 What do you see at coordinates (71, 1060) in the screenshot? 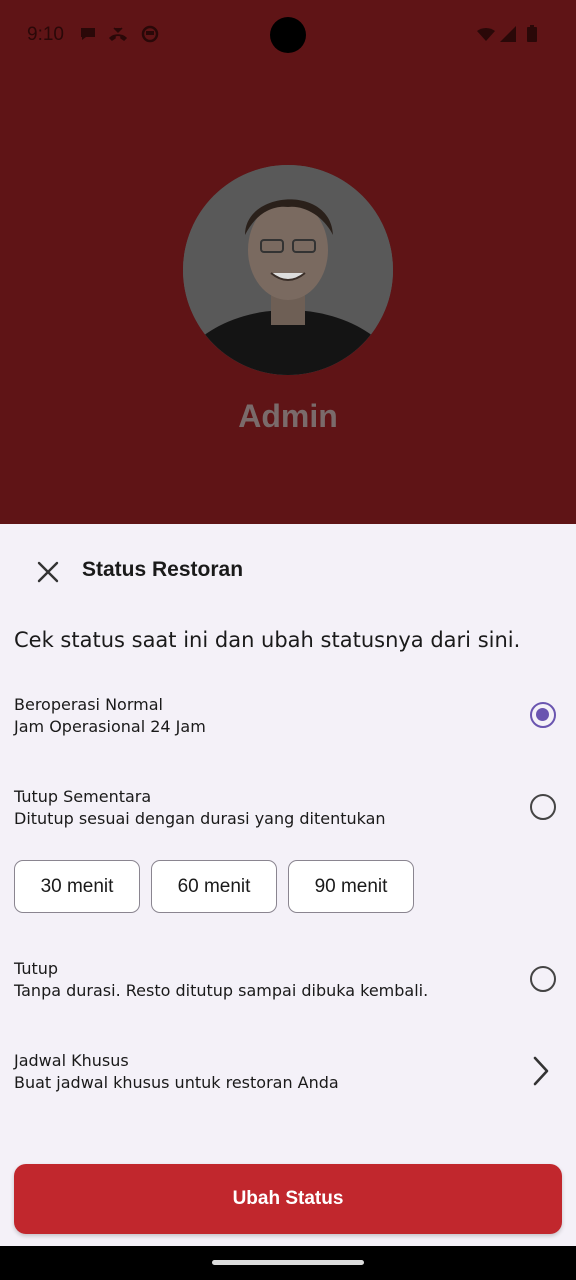
I see `option-title: Jadwal Khusus` at bounding box center [71, 1060].